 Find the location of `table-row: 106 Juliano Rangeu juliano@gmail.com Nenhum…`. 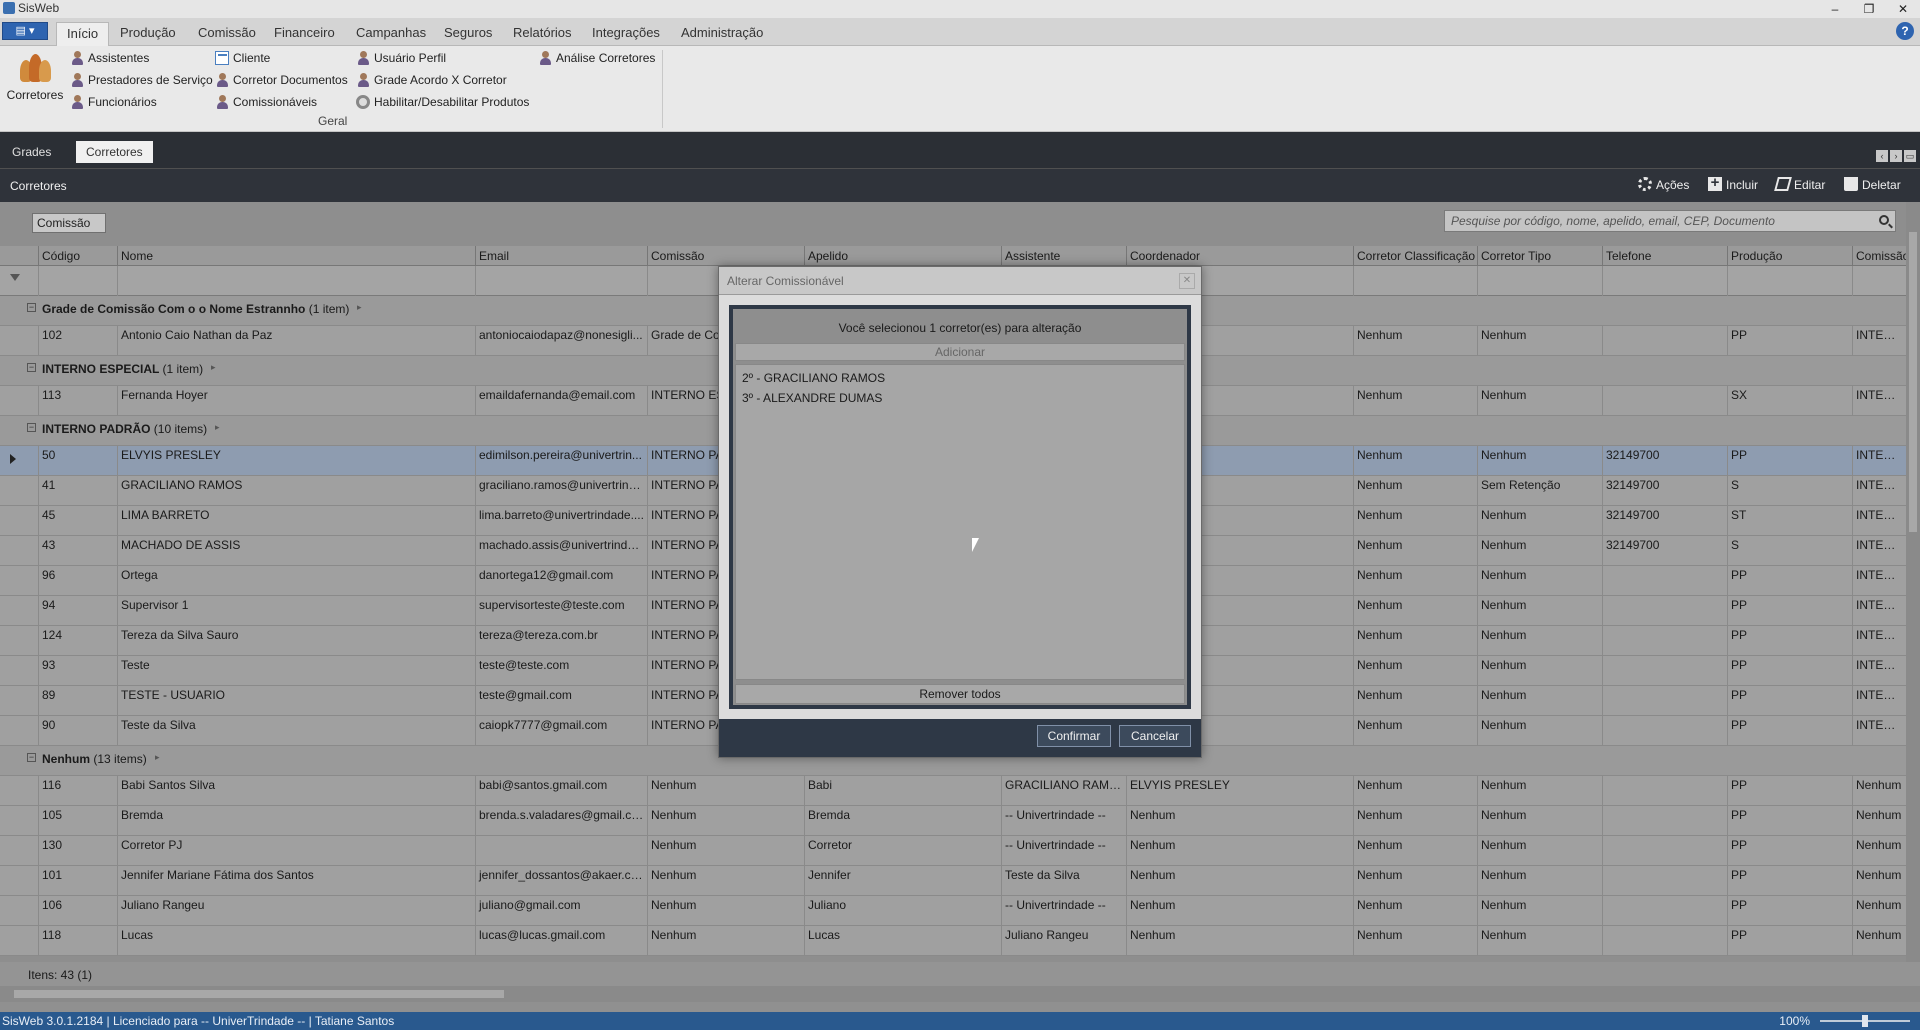

table-row: 106 Juliano Rangeu juliano@gmail.com Nenhum… is located at coordinates (960, 911).